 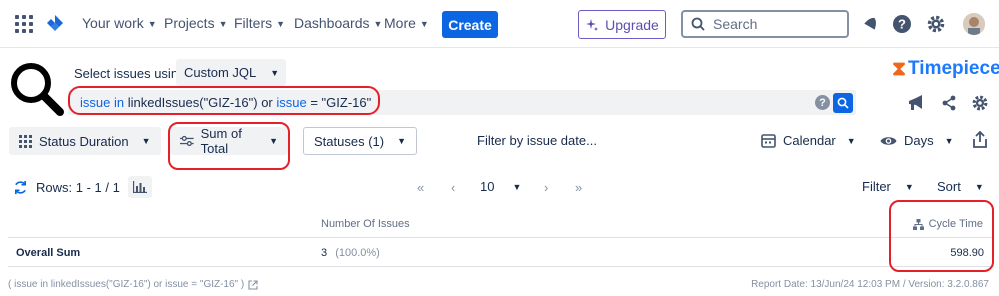 I want to click on share-icon, so click(x=949, y=103).